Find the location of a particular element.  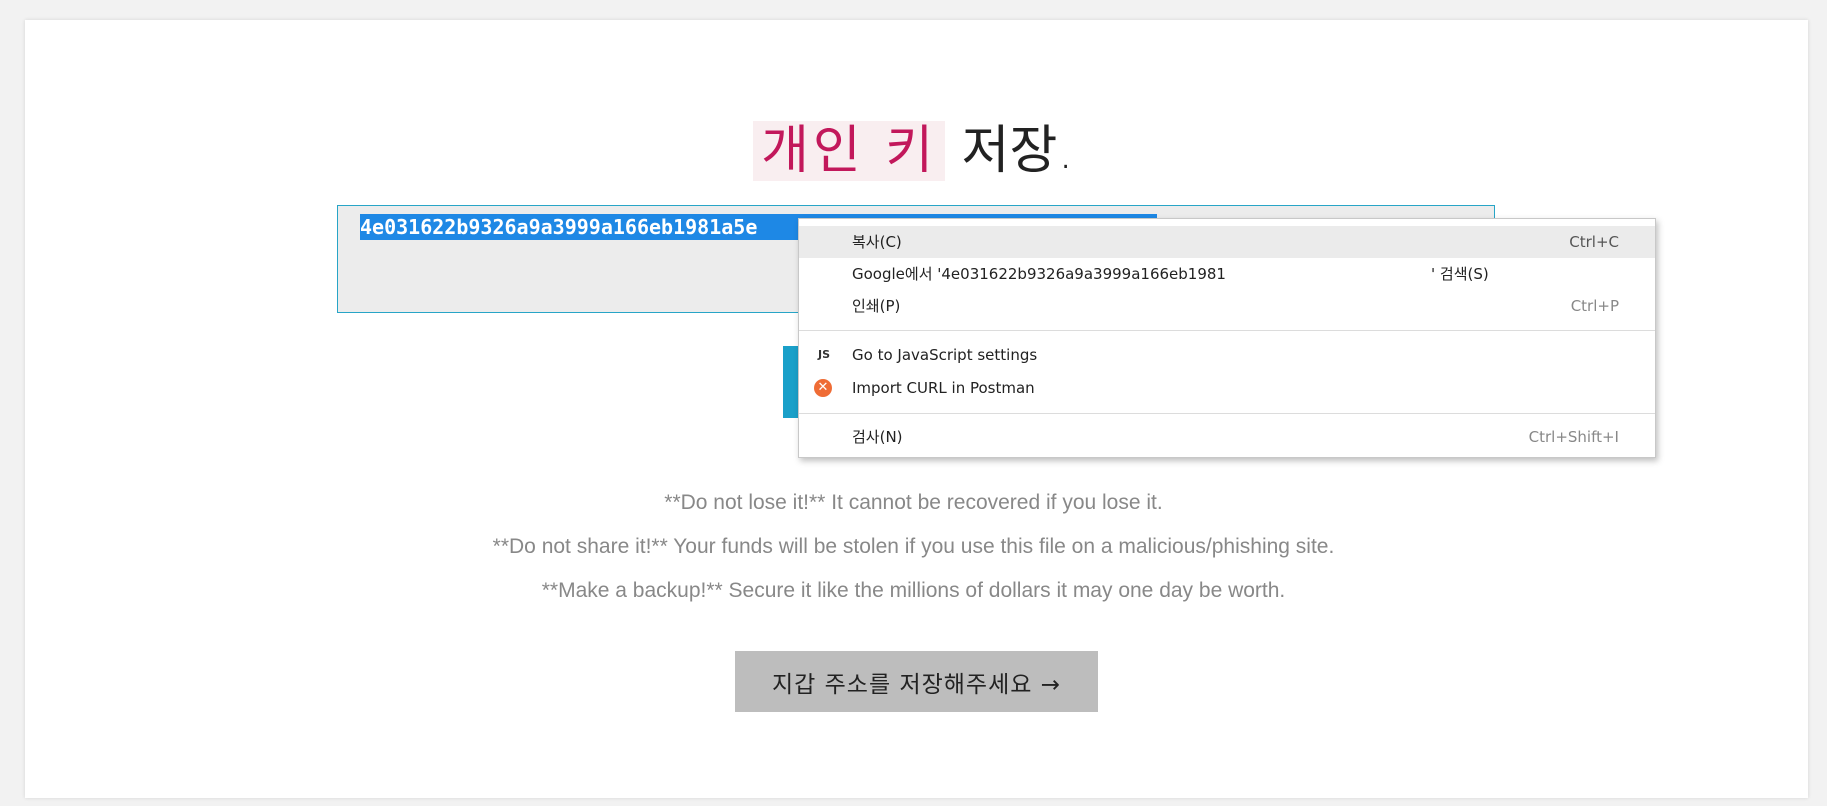

page-title: 개인 키 저장. is located at coordinates (913, 145).